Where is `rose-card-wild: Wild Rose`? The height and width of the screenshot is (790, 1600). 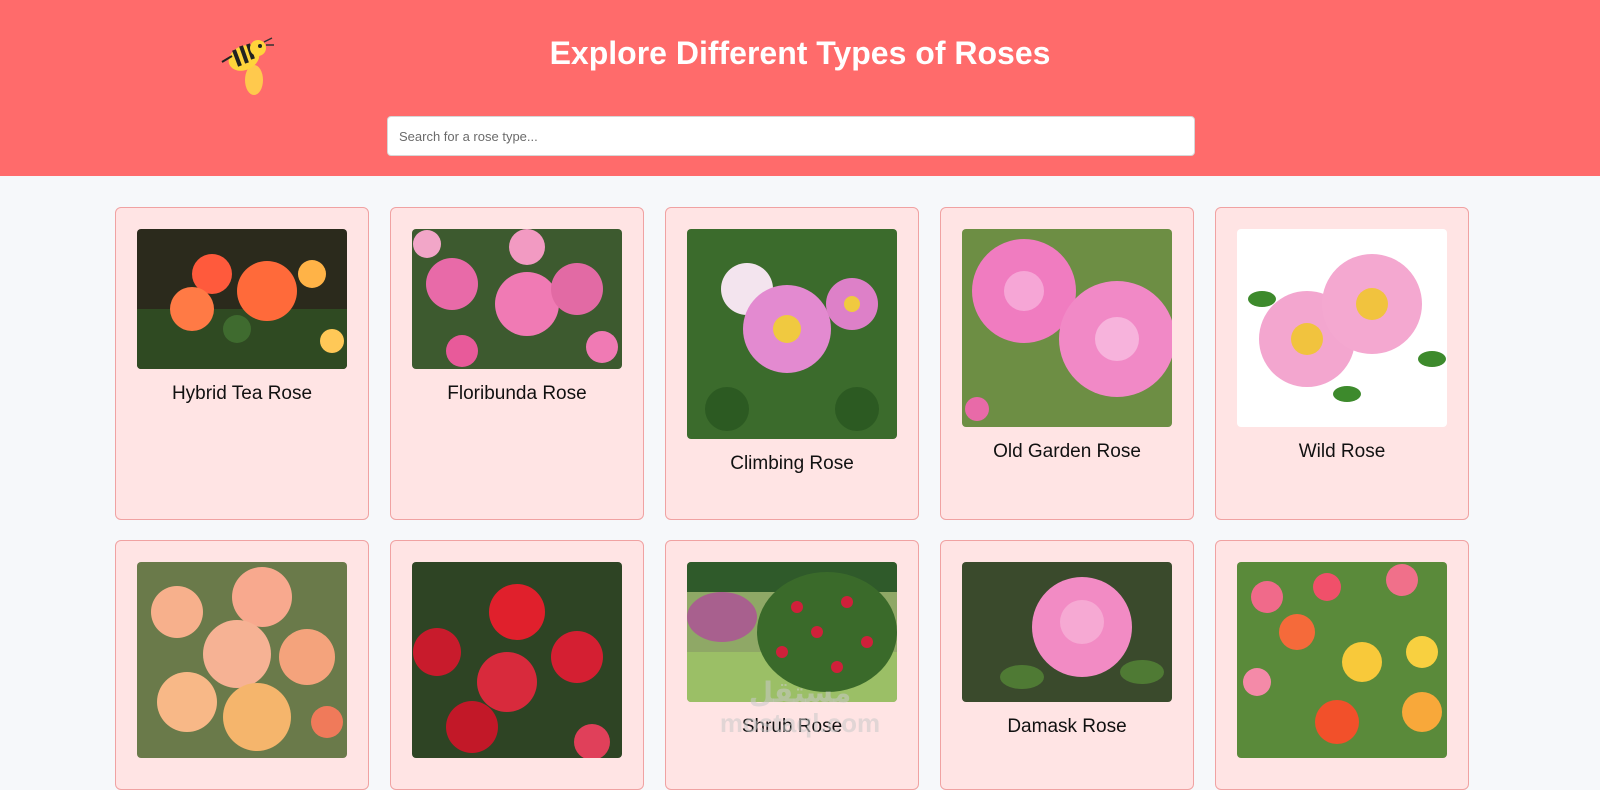
rose-card-wild: Wild Rose is located at coordinates (1342, 363).